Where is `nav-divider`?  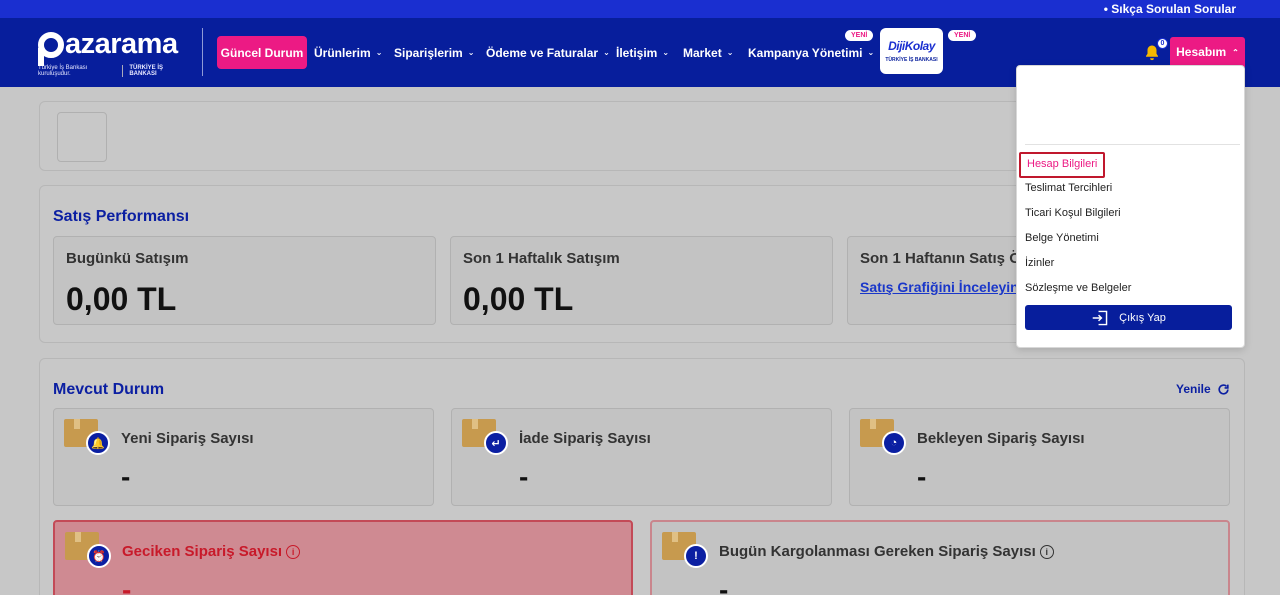
nav-divider is located at coordinates (202, 52).